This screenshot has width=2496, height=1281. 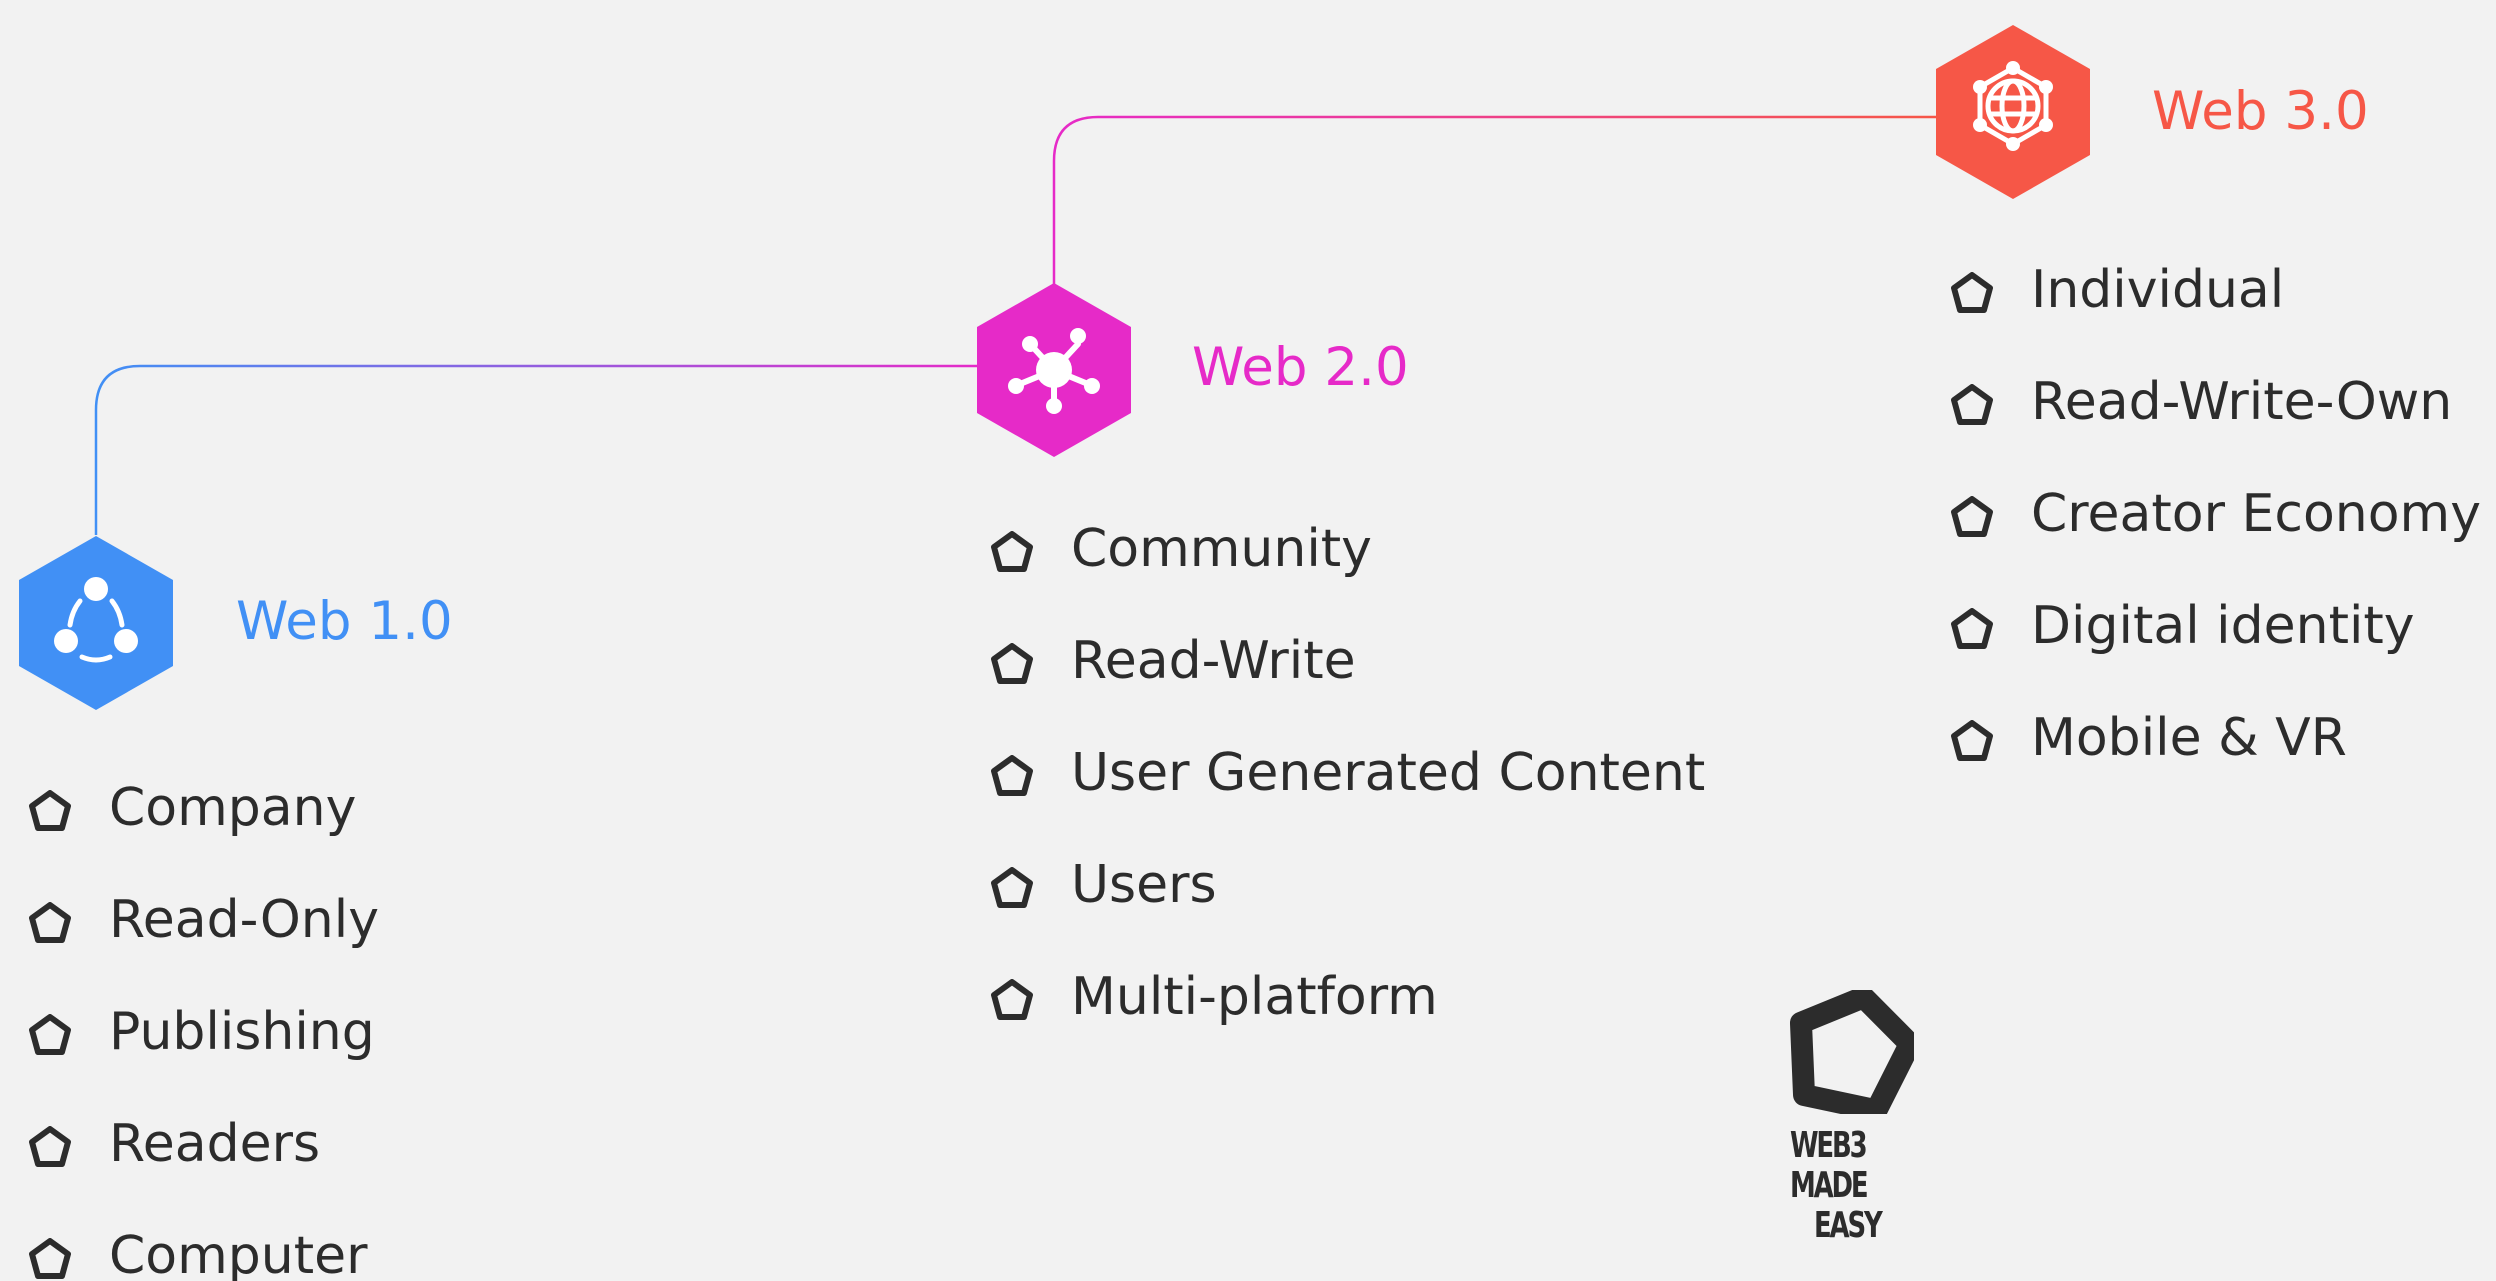 I want to click on list-item: Publishing, so click(x=204, y=1058).